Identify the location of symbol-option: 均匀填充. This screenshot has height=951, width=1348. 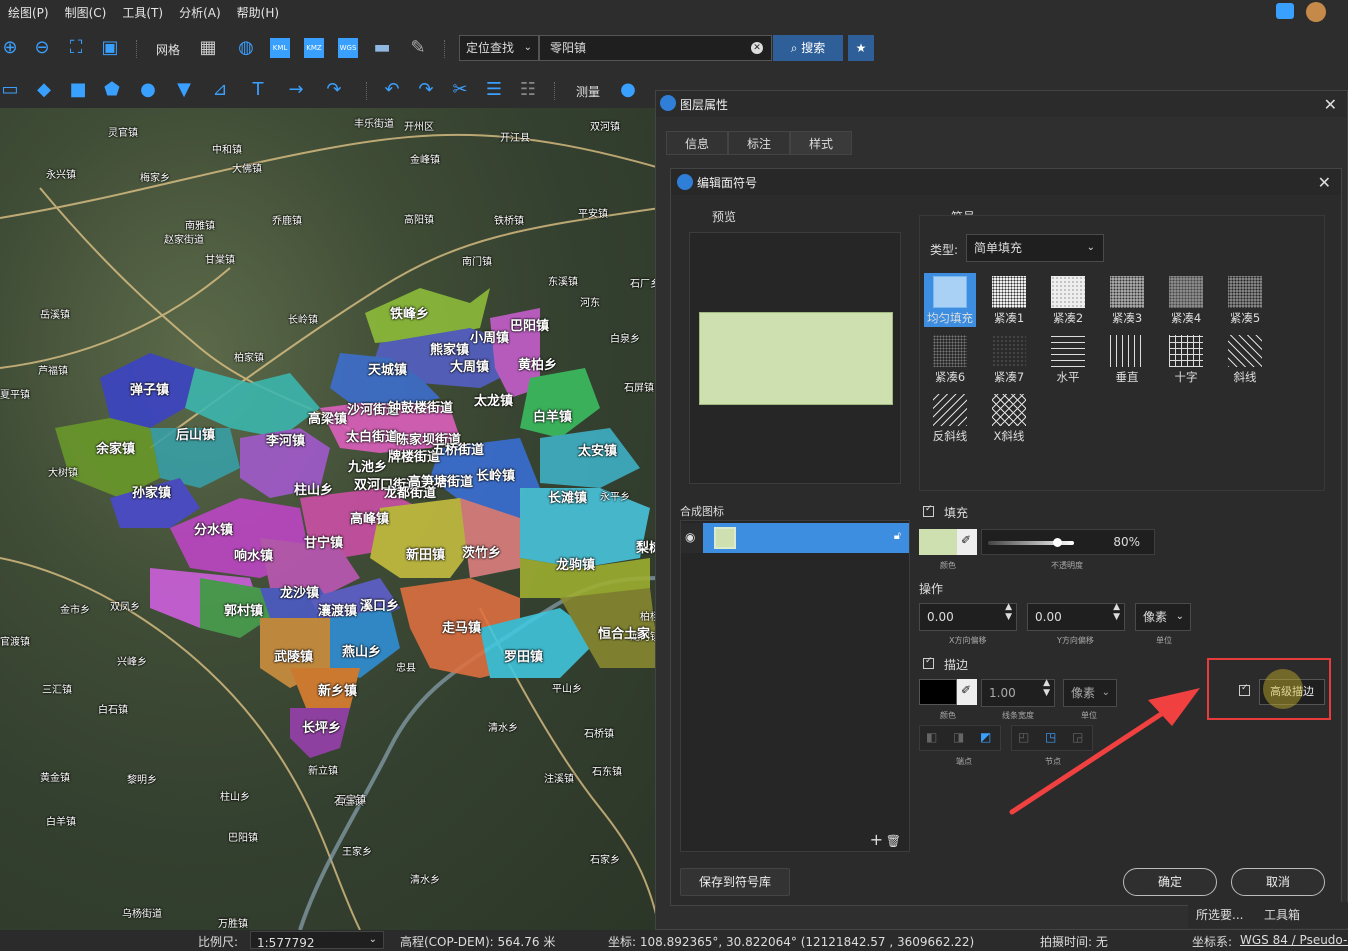
(950, 300).